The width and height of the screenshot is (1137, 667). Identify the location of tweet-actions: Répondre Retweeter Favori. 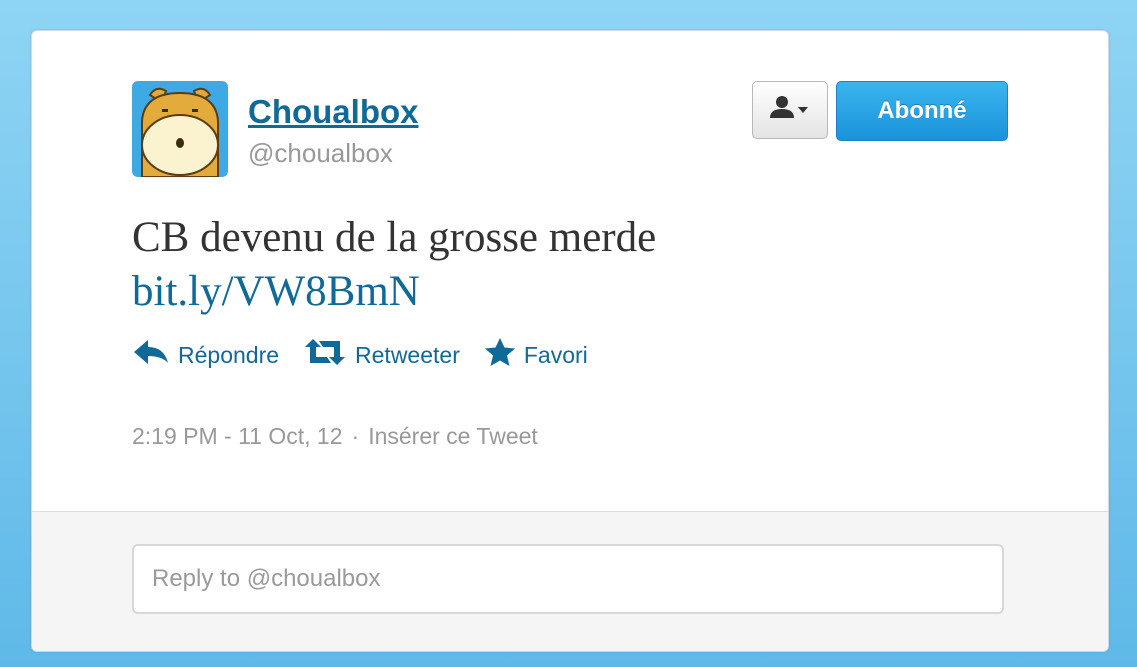
(372, 355).